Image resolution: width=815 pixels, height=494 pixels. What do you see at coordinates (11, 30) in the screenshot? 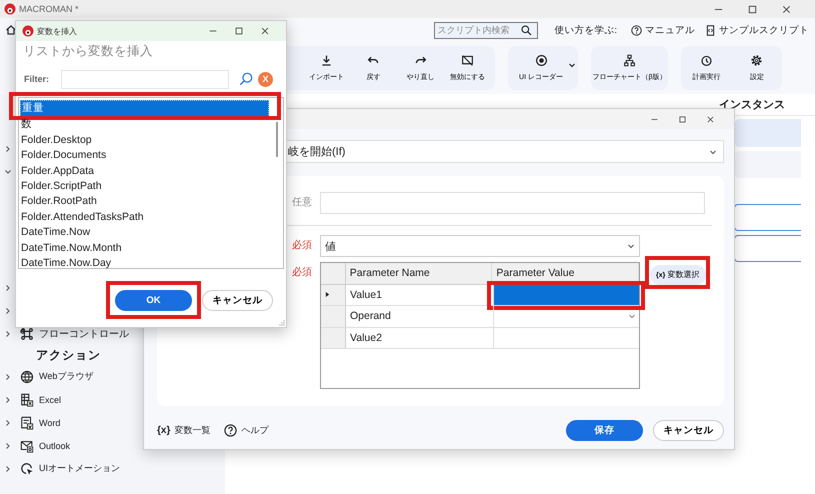
I see `home-icon` at bounding box center [11, 30].